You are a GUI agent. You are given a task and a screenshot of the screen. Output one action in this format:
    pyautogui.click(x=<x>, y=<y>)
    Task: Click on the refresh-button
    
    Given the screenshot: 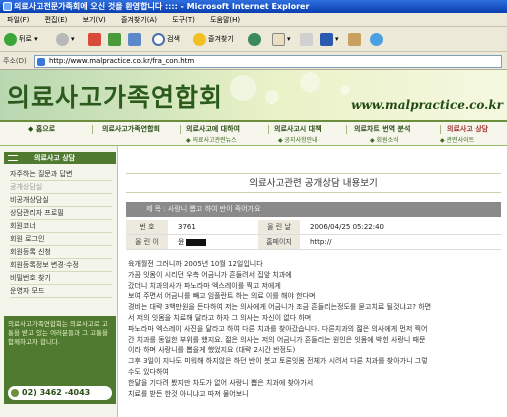 What is the action you would take?
    pyautogui.click(x=115, y=39)
    